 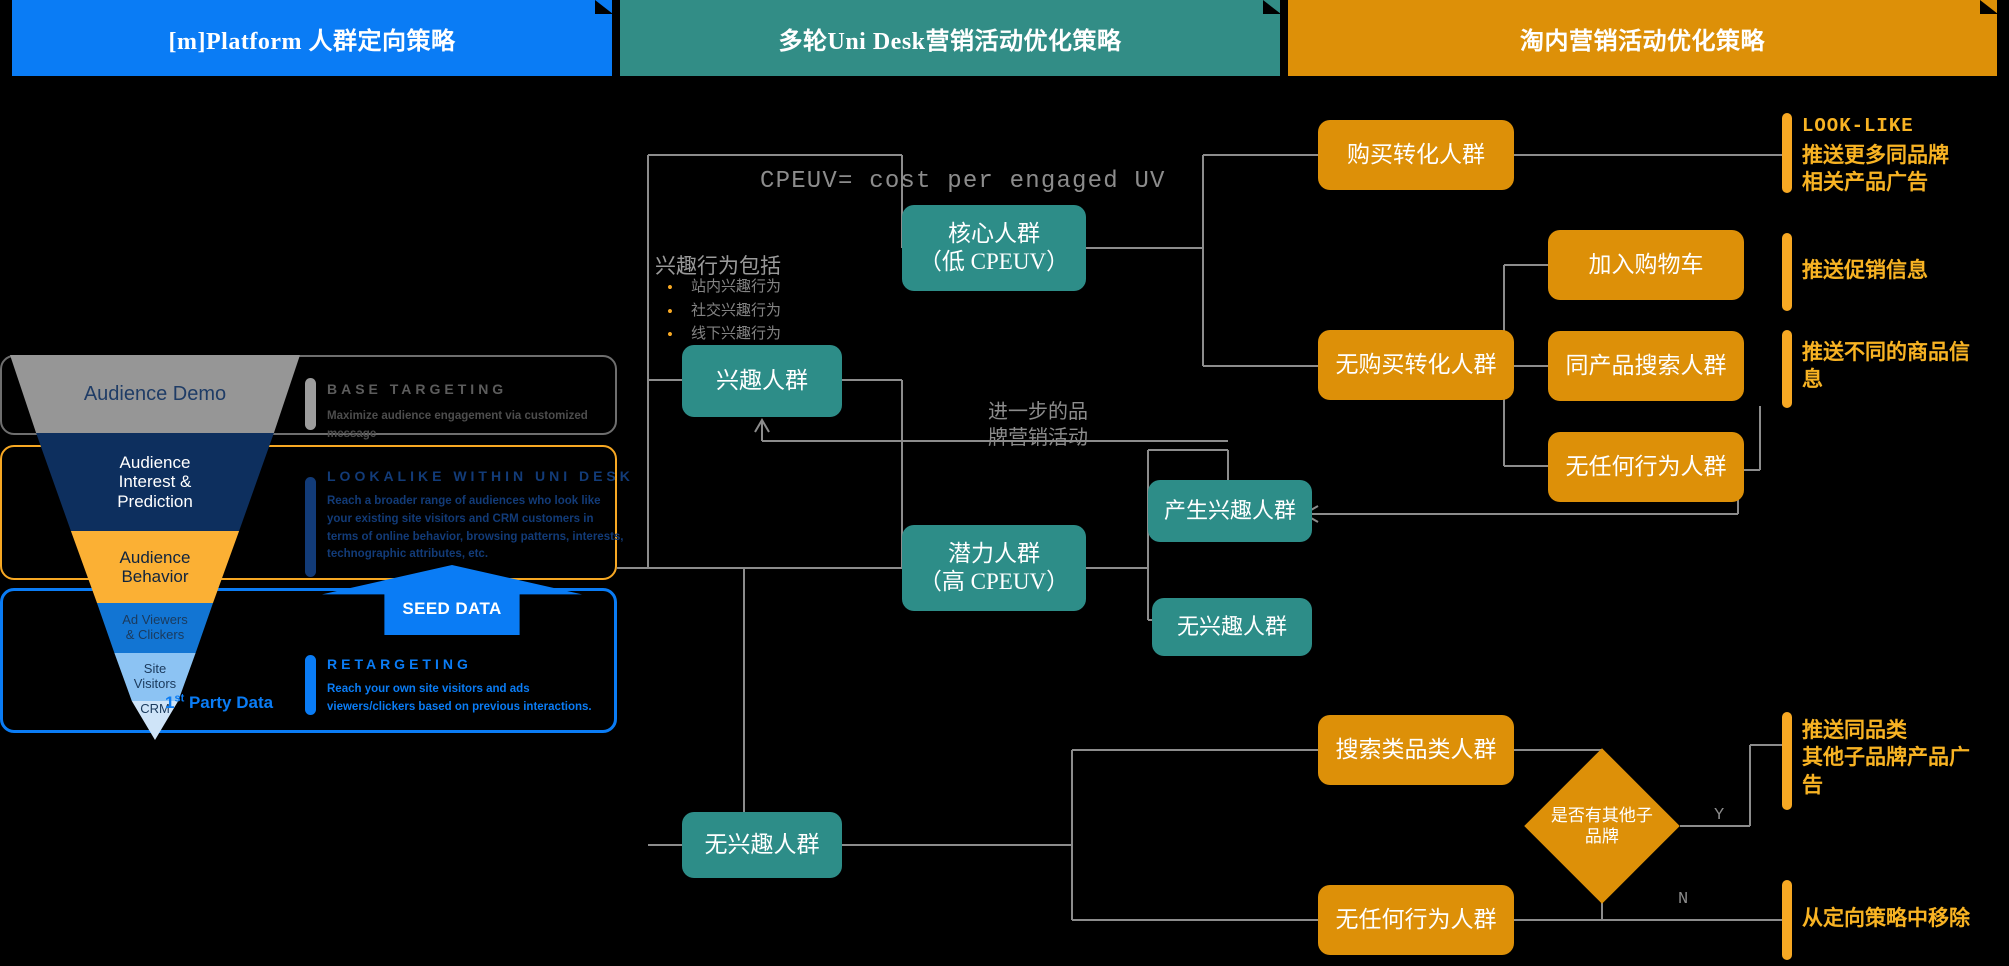 I want to click on node-generated-interest-label: 产生兴趣人群, so click(x=1229, y=510).